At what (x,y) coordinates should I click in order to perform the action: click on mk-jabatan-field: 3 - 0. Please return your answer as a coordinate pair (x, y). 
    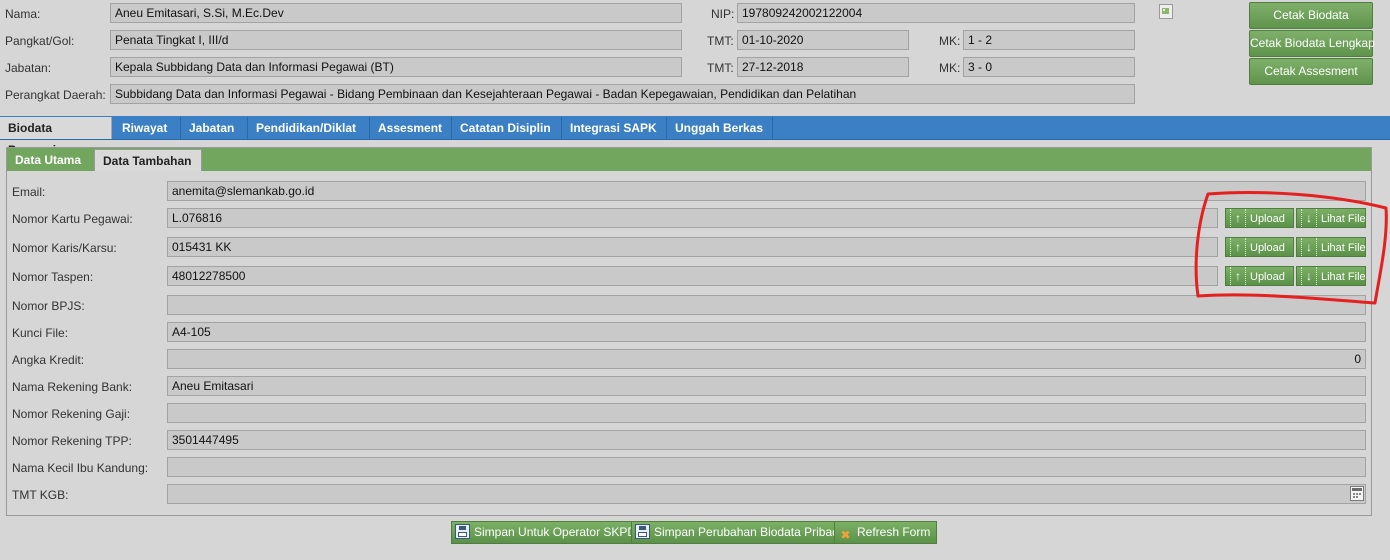
    Looking at the image, I should click on (1049, 67).